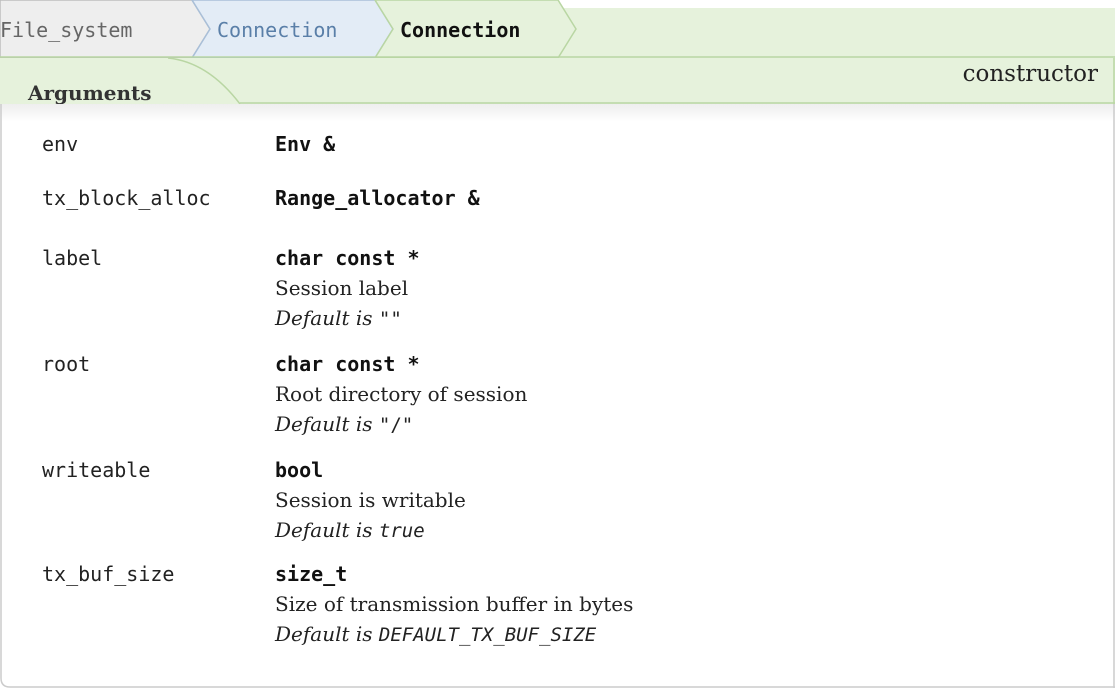 This screenshot has height=688, width=1115. I want to click on default-value: "", so click(390, 319).